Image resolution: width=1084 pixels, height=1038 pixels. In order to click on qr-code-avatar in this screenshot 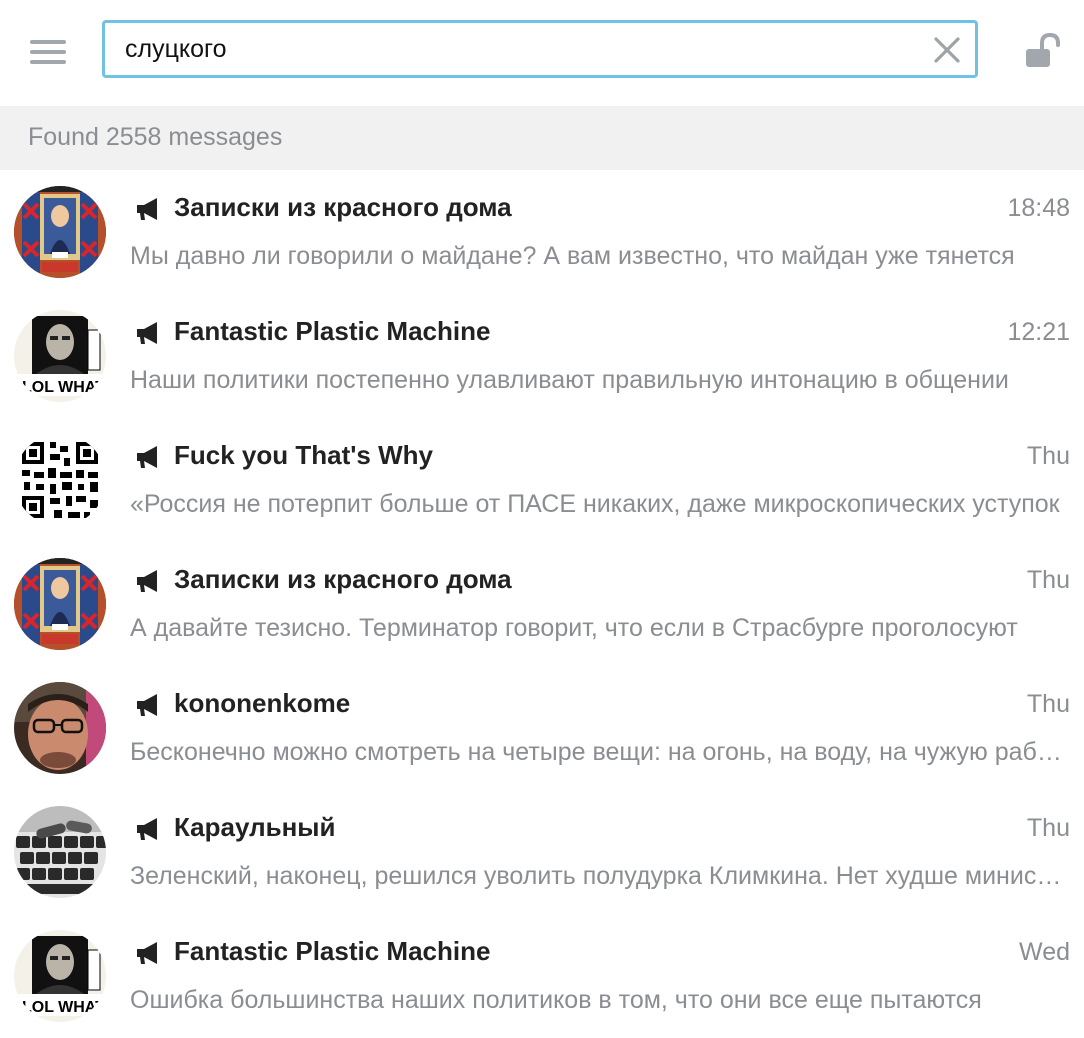, I will do `click(60, 480)`.